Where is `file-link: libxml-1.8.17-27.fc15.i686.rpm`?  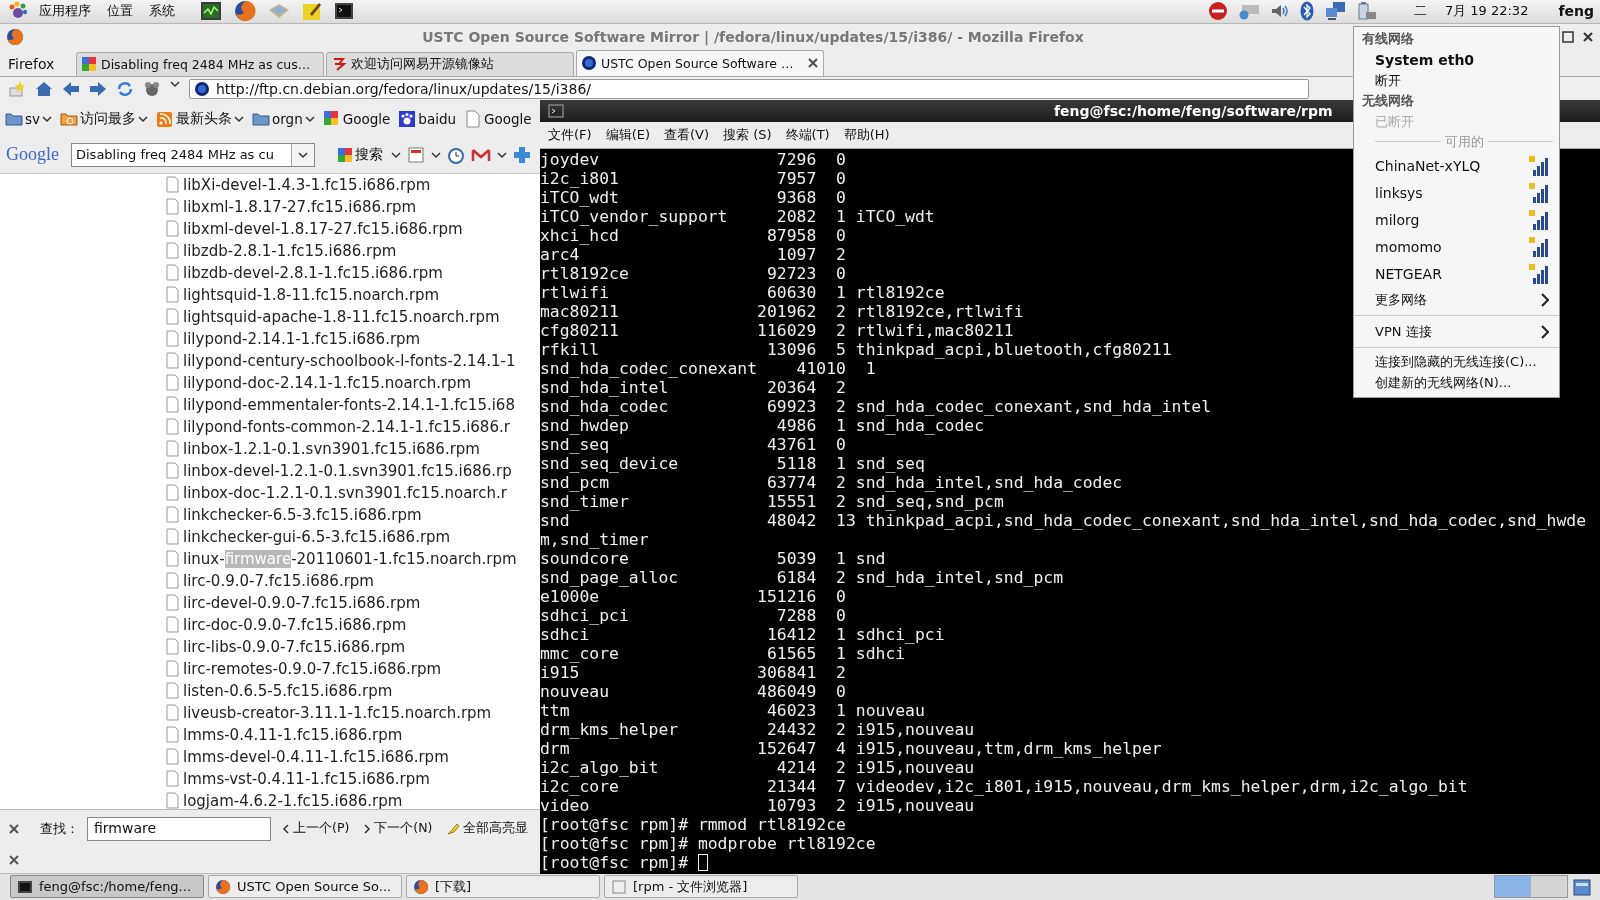 file-link: libxml-1.8.17-27.fc15.i686.rpm is located at coordinates (300, 206).